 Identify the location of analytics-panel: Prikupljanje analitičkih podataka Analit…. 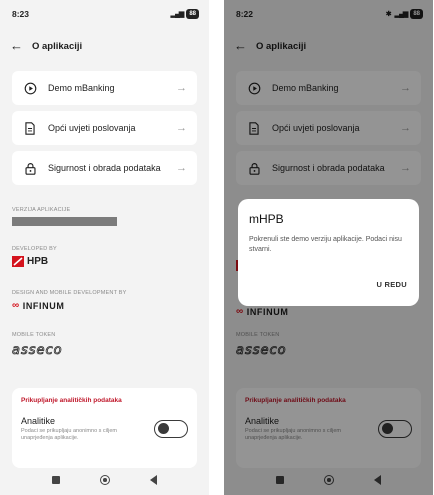
(104, 428).